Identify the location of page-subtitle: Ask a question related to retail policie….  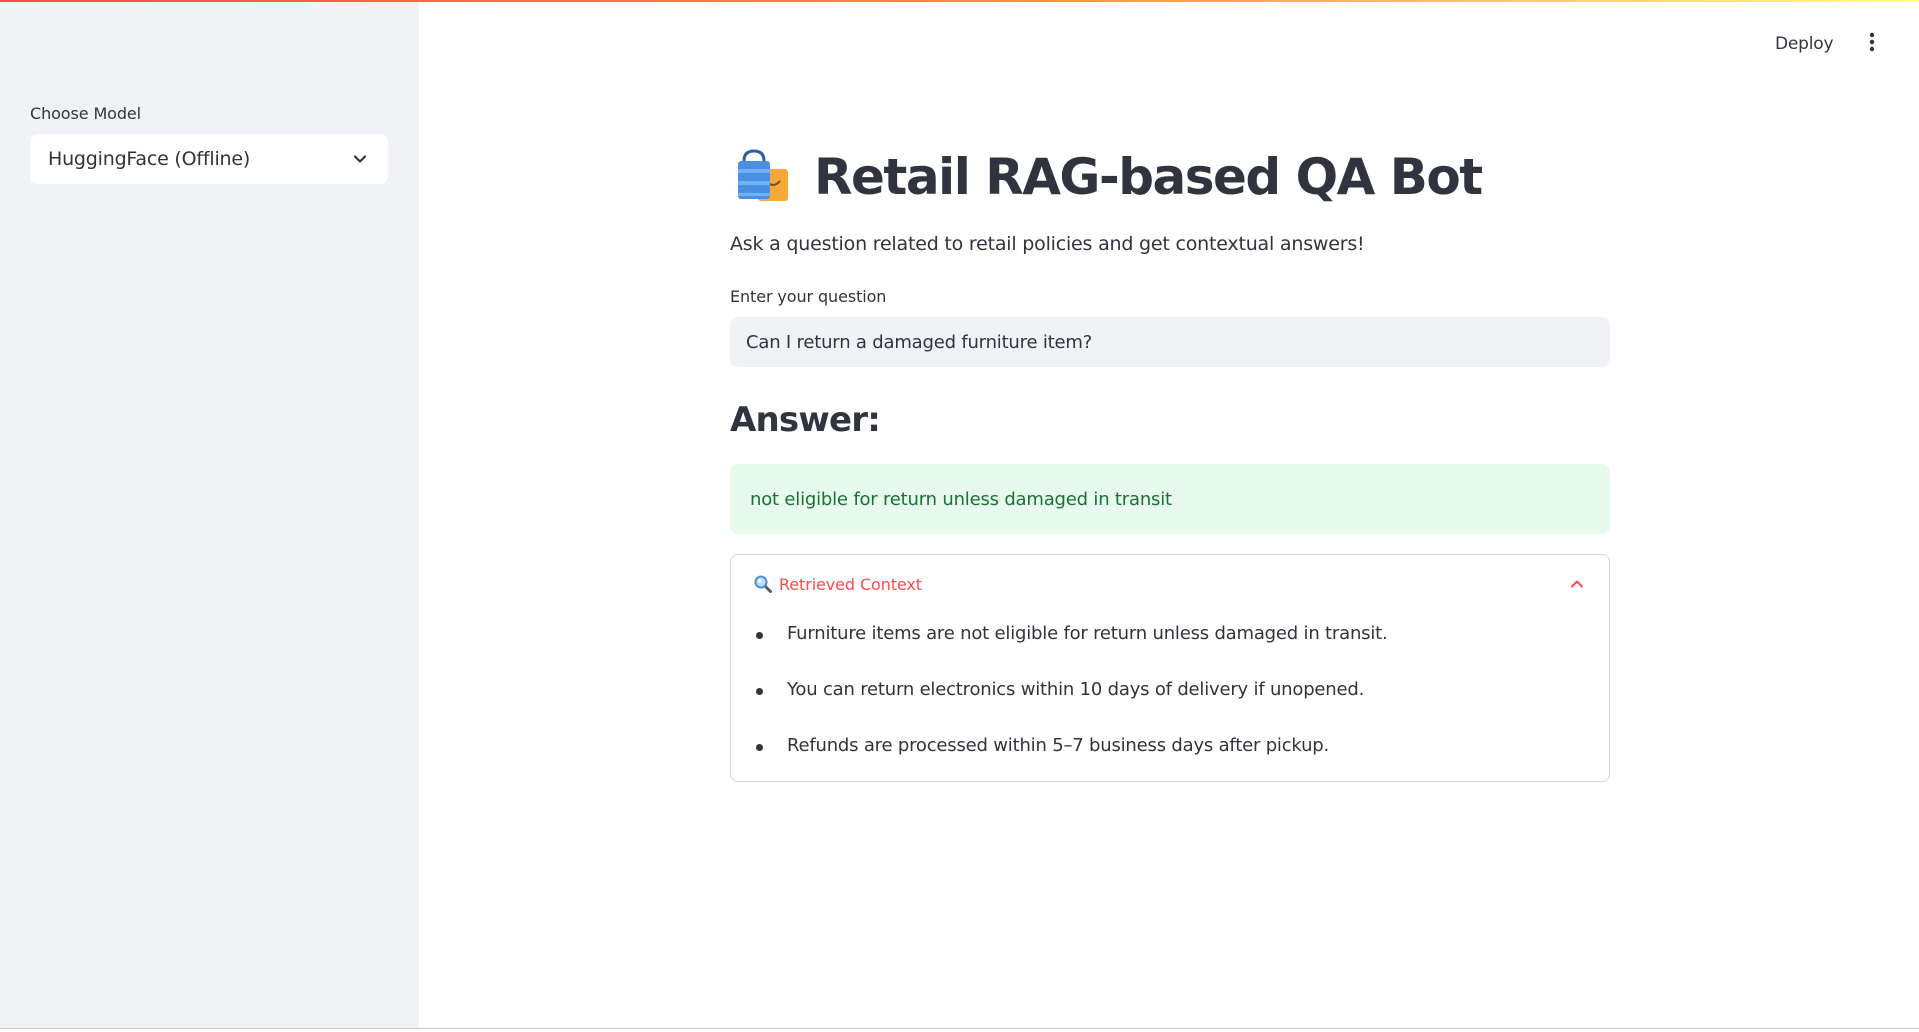
(1047, 244).